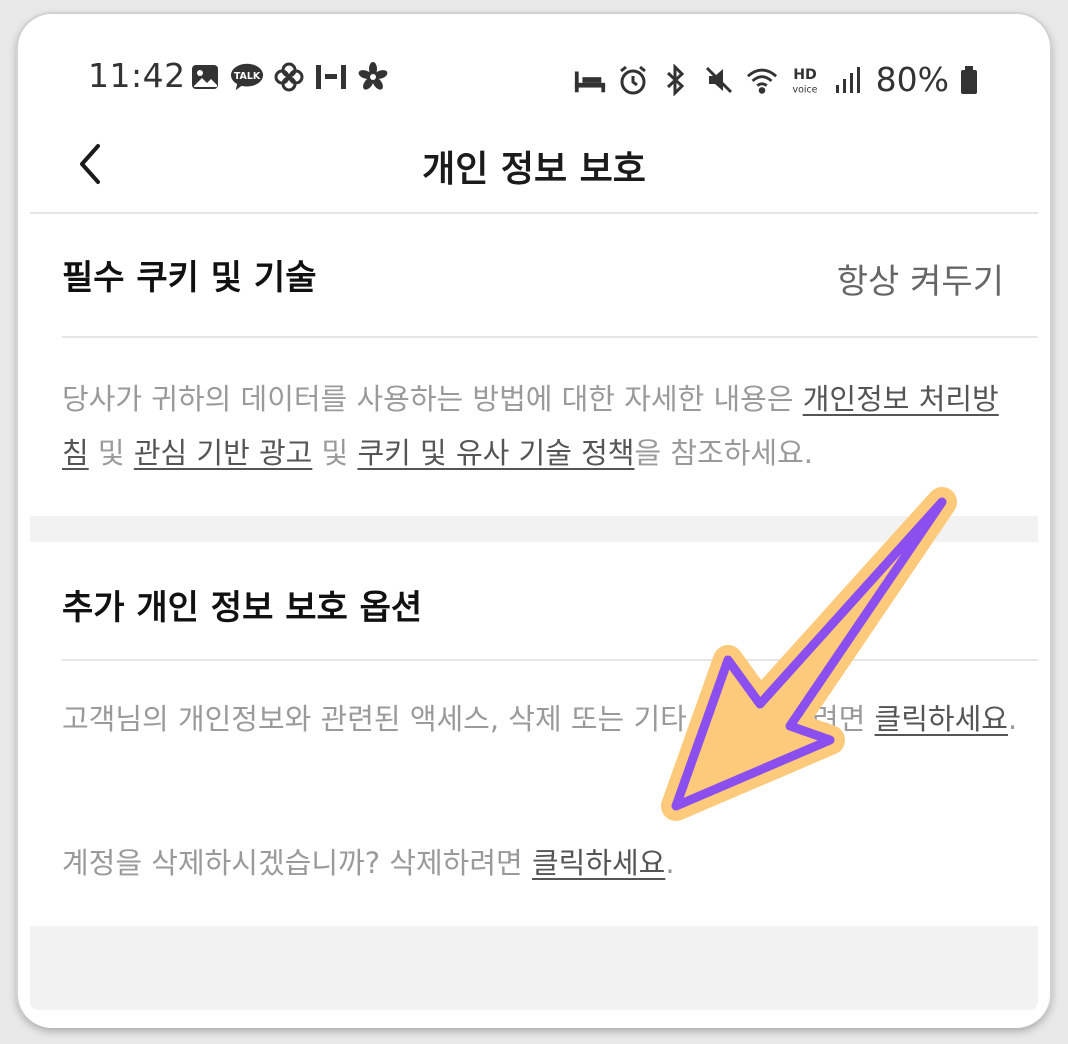 The width and height of the screenshot is (1068, 1044). What do you see at coordinates (189, 278) in the screenshot?
I see `essential-cookies-heading: 필수 쿠키 및 기술` at bounding box center [189, 278].